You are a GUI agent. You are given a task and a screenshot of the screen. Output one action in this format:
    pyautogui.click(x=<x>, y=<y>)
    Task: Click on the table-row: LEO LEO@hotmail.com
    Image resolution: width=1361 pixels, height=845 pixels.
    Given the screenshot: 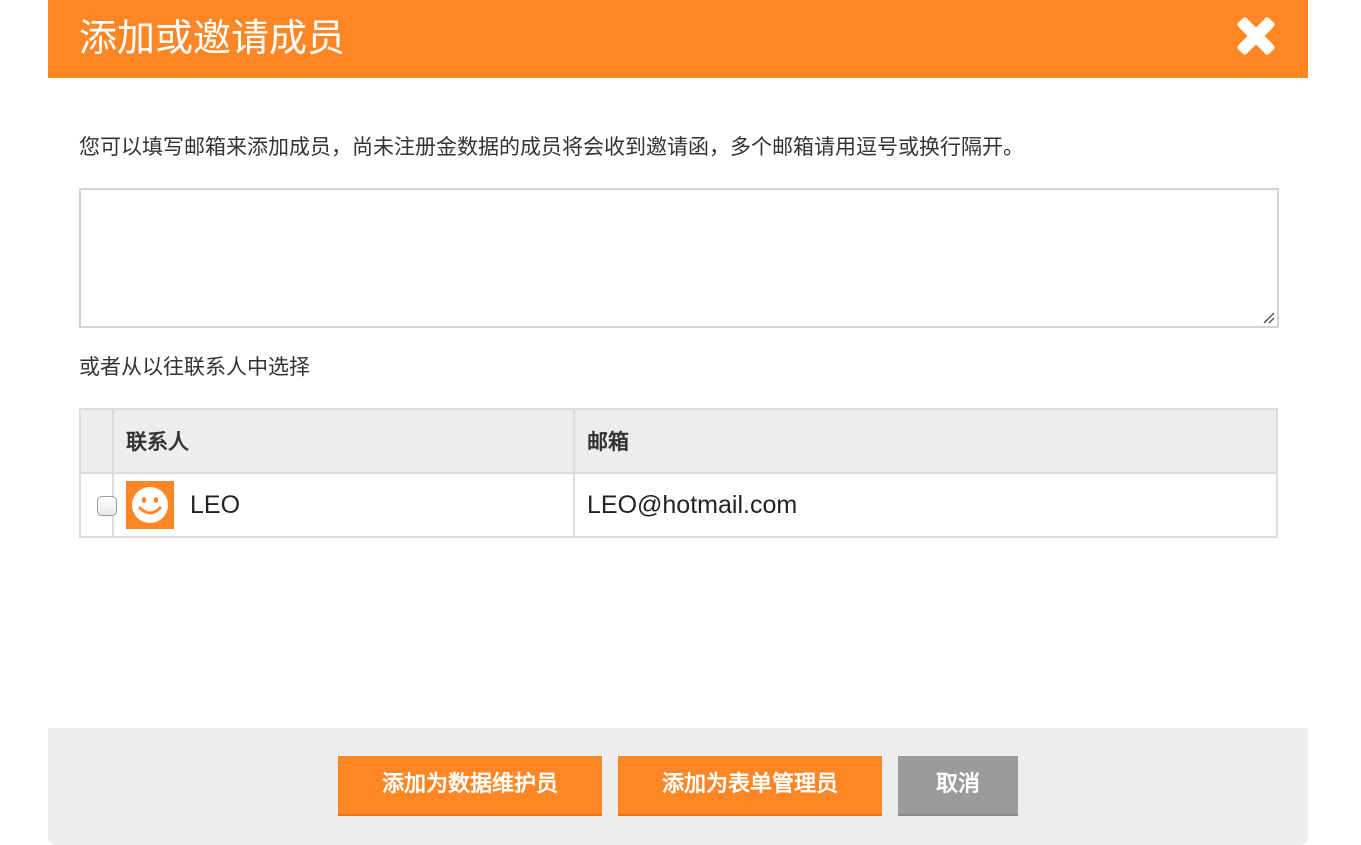 What is the action you would take?
    pyautogui.click(x=678, y=505)
    